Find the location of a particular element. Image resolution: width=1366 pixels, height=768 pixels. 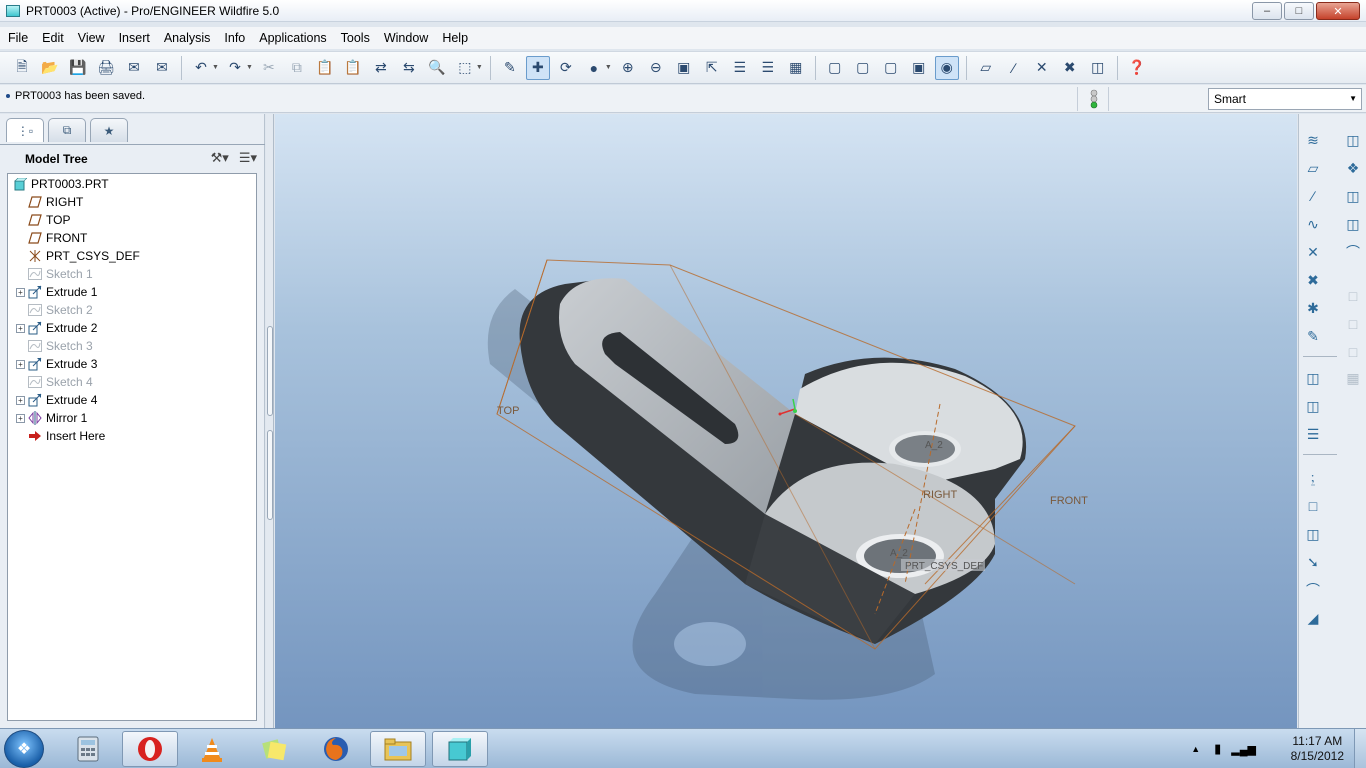

extend-tool-icon: ⌒ is located at coordinates (1353, 252).